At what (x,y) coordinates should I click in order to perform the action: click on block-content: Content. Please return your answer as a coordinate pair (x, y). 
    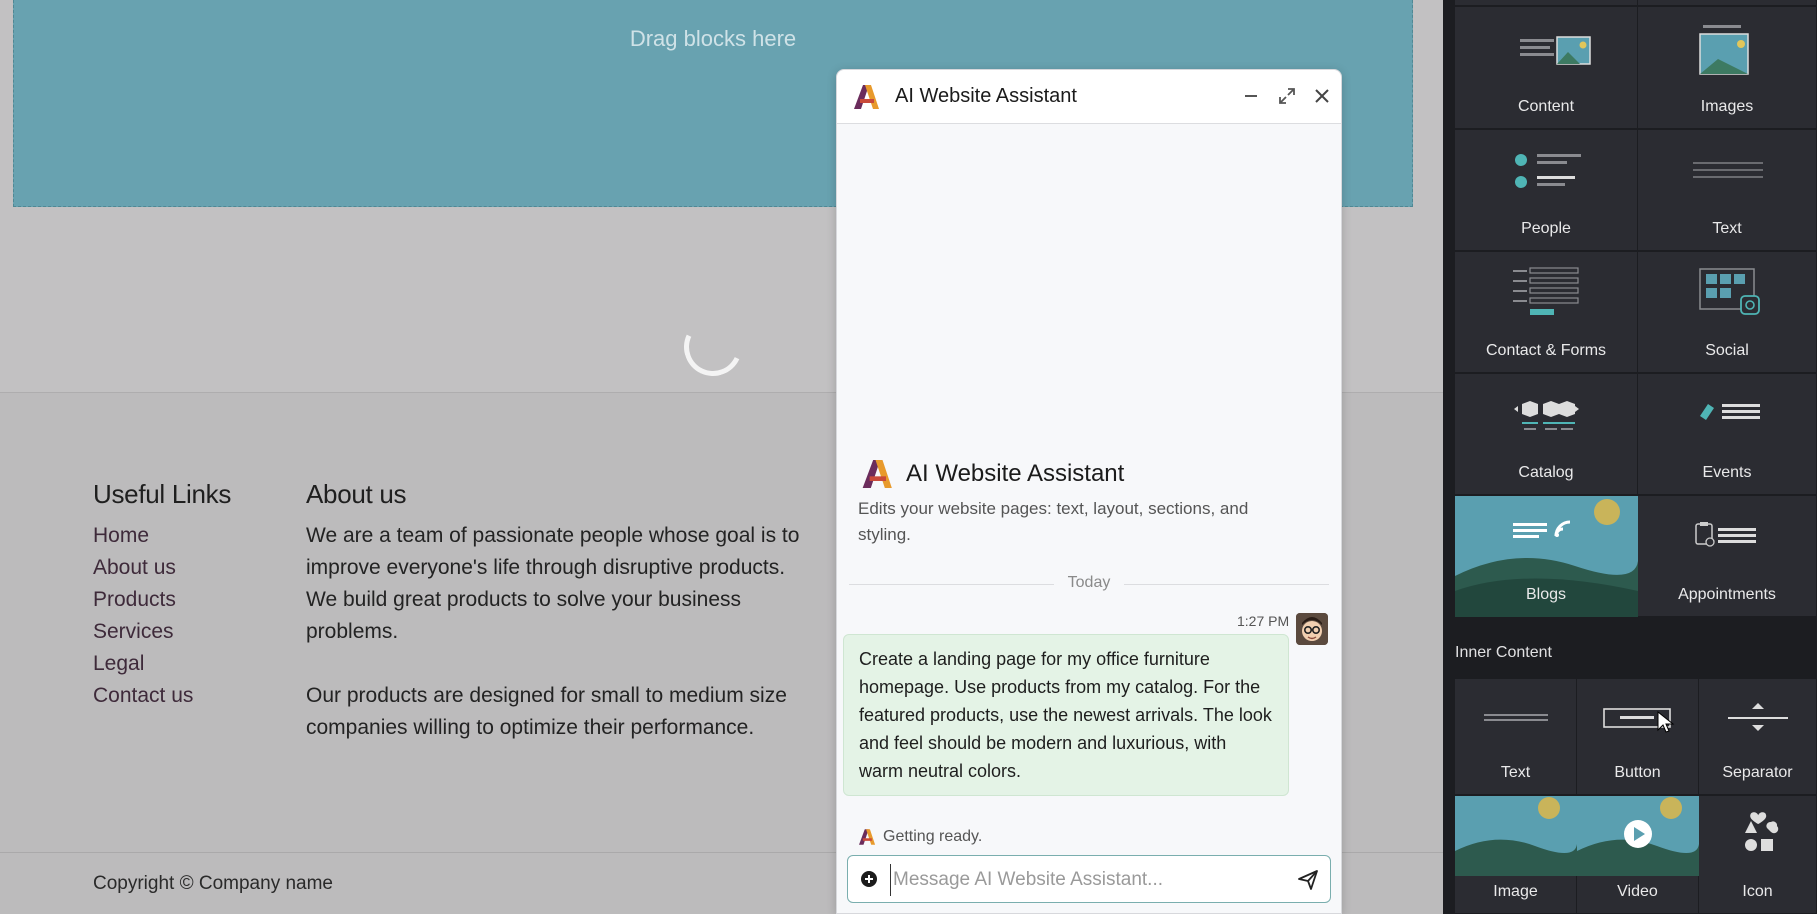
    Looking at the image, I should click on (1546, 68).